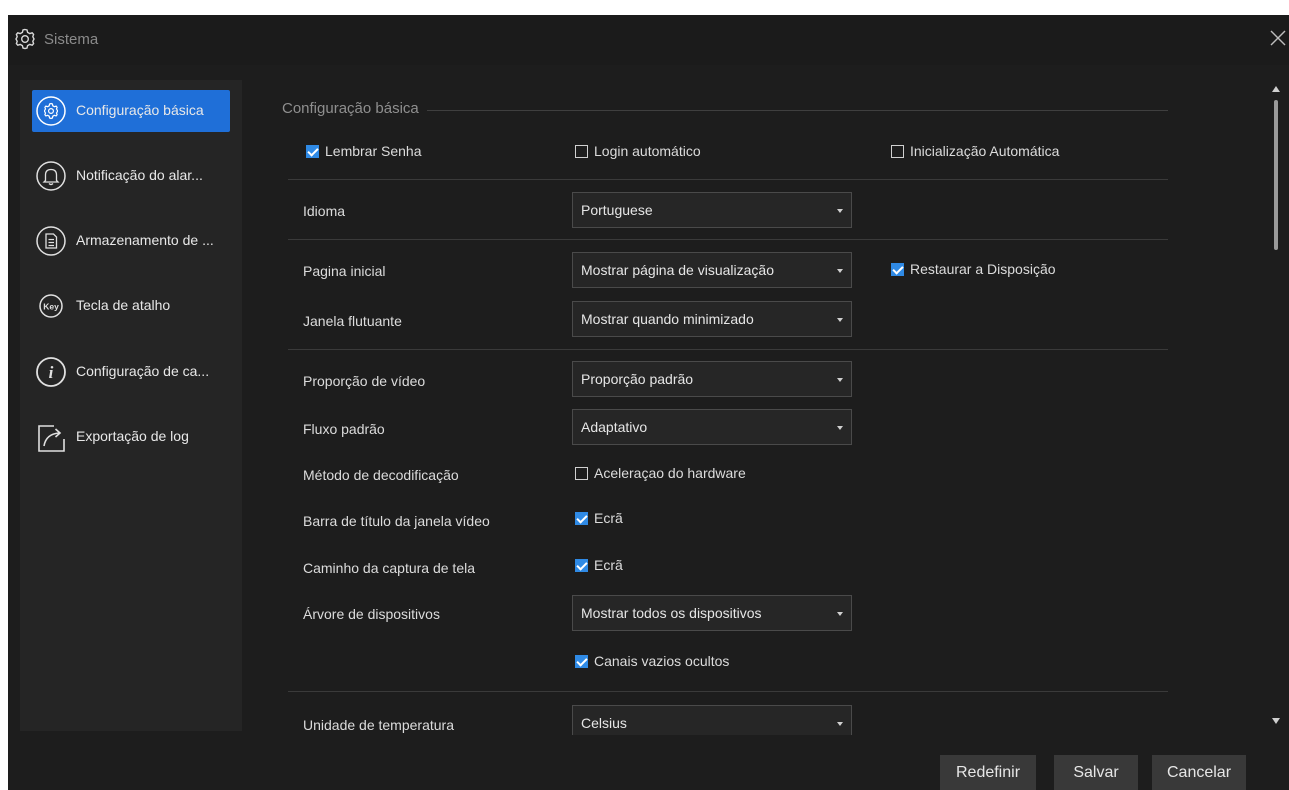 The image size is (1289, 790). I want to click on scroll-up-icon, so click(1276, 89).